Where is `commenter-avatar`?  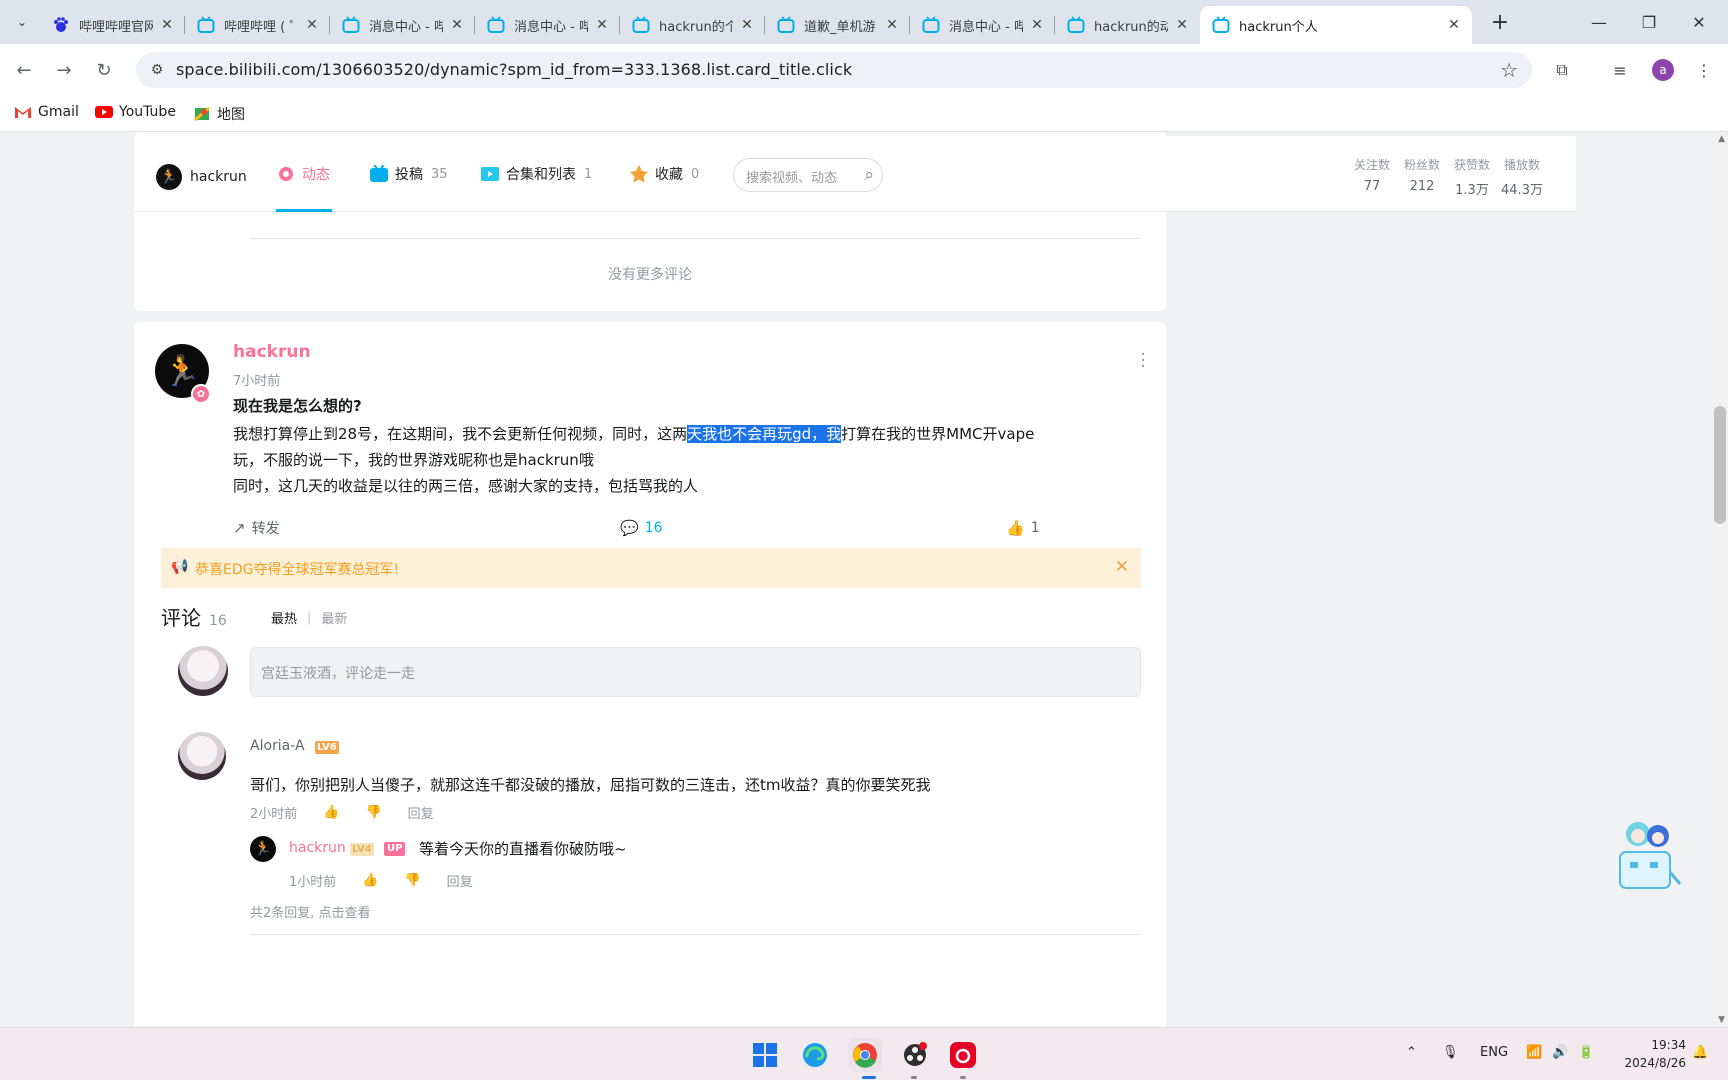 commenter-avatar is located at coordinates (202, 756).